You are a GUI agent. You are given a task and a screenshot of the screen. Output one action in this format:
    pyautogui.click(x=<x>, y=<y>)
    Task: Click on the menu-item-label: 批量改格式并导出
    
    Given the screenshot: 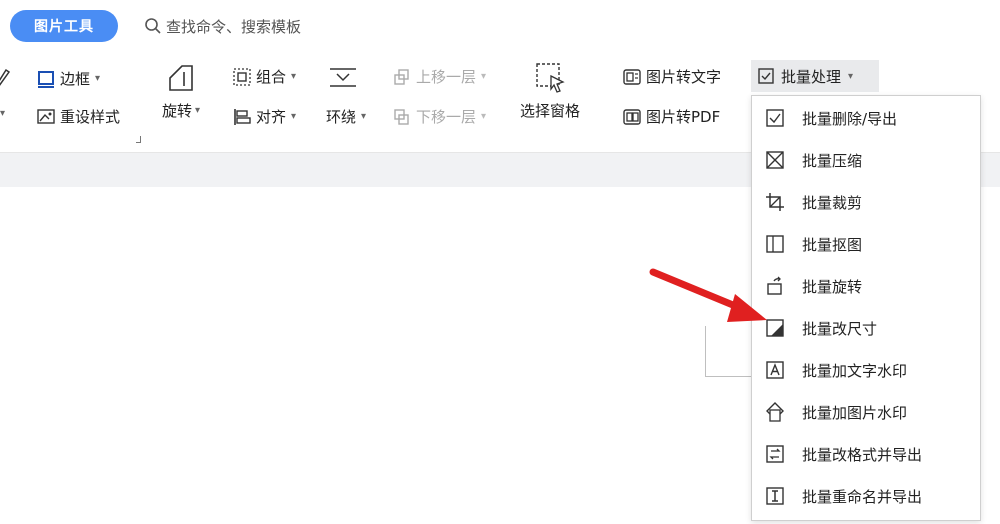 What is the action you would take?
    pyautogui.click(x=862, y=454)
    